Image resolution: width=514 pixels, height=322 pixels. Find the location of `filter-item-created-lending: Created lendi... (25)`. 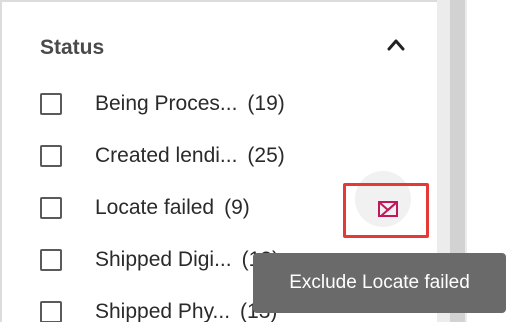

filter-item-created-lending: Created lendi... (25) is located at coordinates (230, 156).